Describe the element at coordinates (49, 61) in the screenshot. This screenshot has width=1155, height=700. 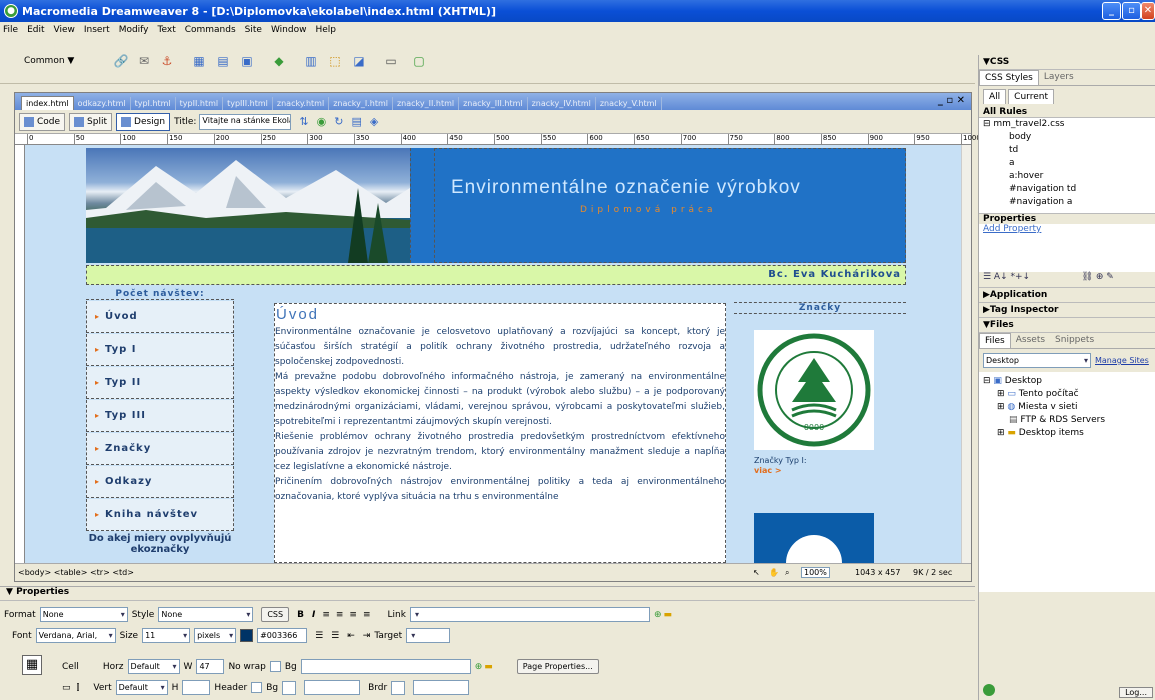
I see `insert-category-select: Common ▼` at that location.